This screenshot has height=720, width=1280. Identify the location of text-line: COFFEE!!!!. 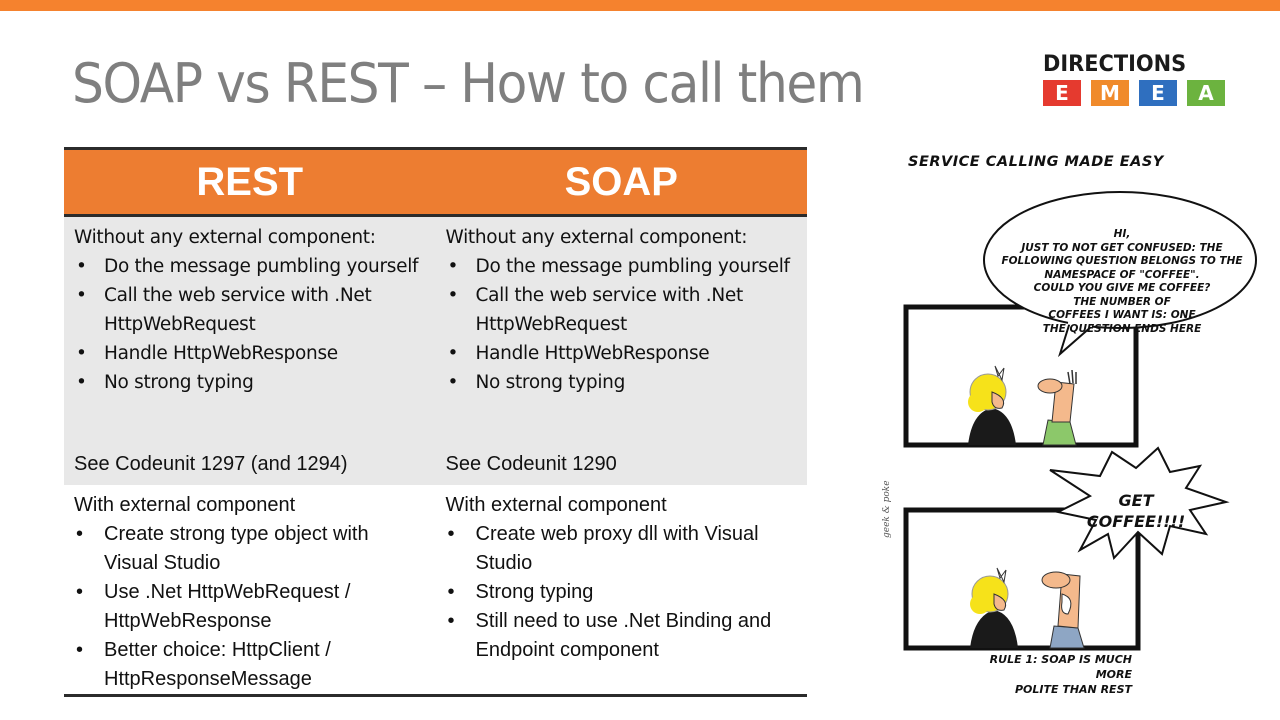
(1136, 521).